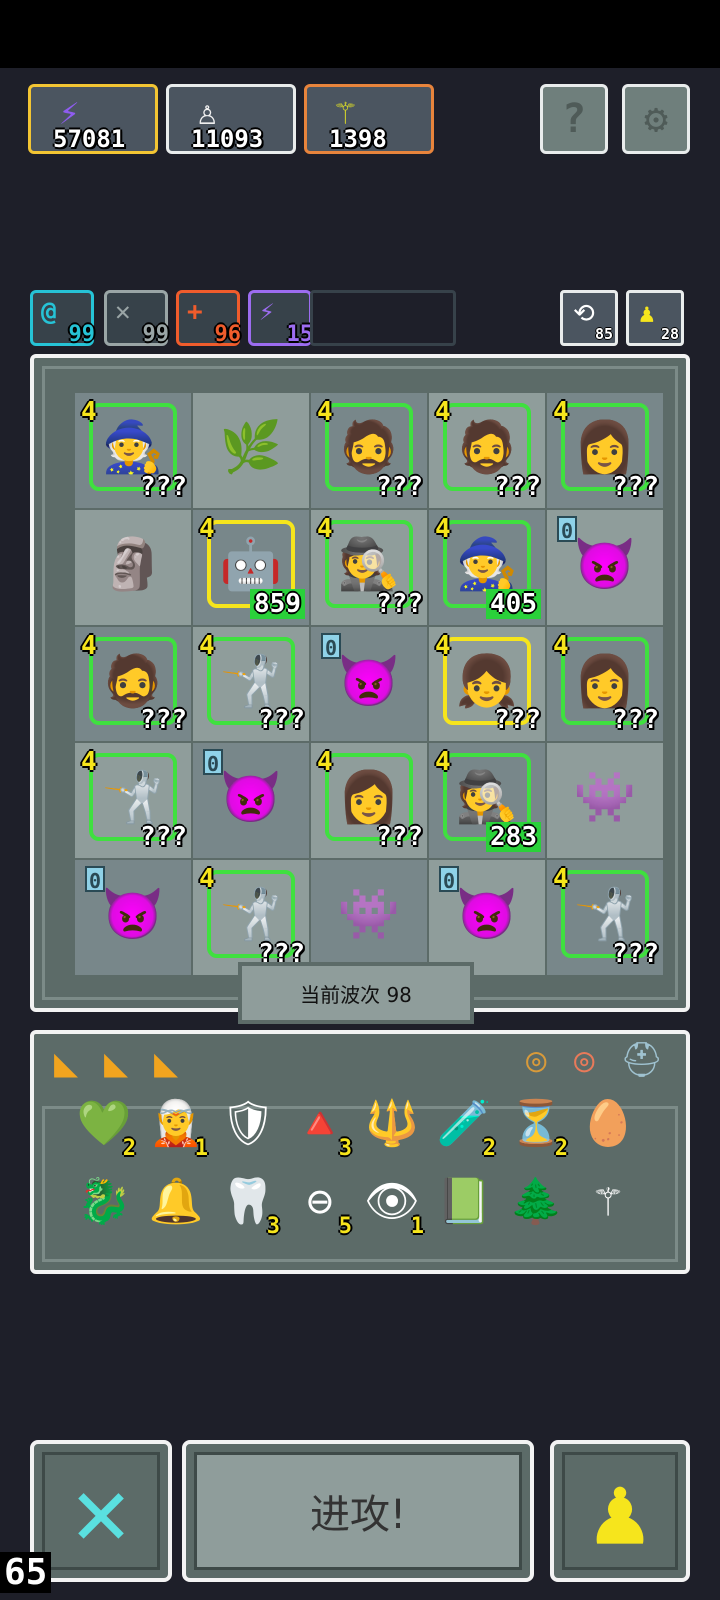 The height and width of the screenshot is (1600, 720). I want to click on staff-item: ⚚, so click(608, 1202).